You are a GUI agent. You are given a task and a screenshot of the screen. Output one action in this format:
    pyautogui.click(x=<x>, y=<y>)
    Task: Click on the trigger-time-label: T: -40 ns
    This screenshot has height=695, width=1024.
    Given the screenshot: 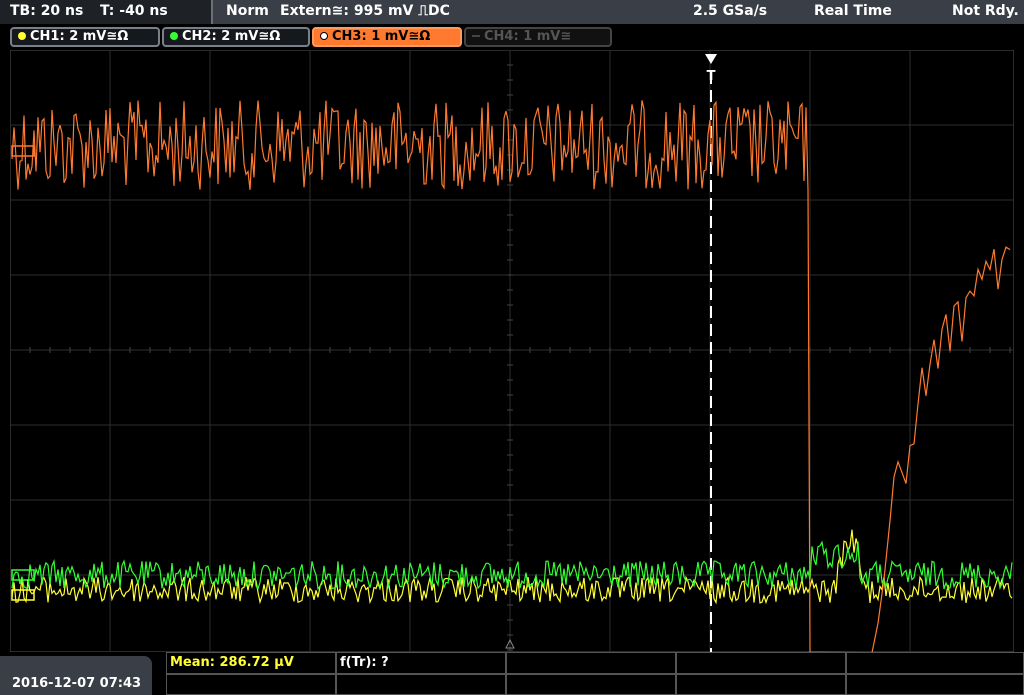 What is the action you would take?
    pyautogui.click(x=134, y=11)
    